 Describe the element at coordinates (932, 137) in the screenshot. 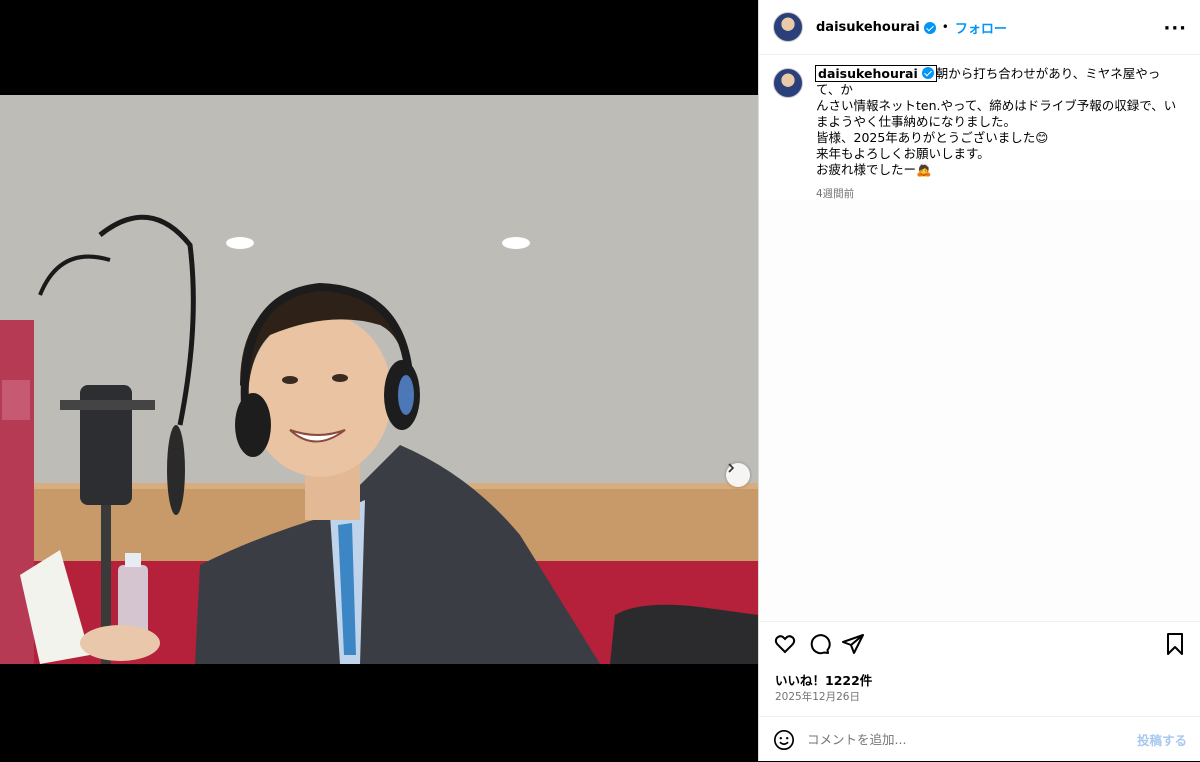

I see `caption-line-4: 皆様、2025年ありがとうございました😊` at that location.